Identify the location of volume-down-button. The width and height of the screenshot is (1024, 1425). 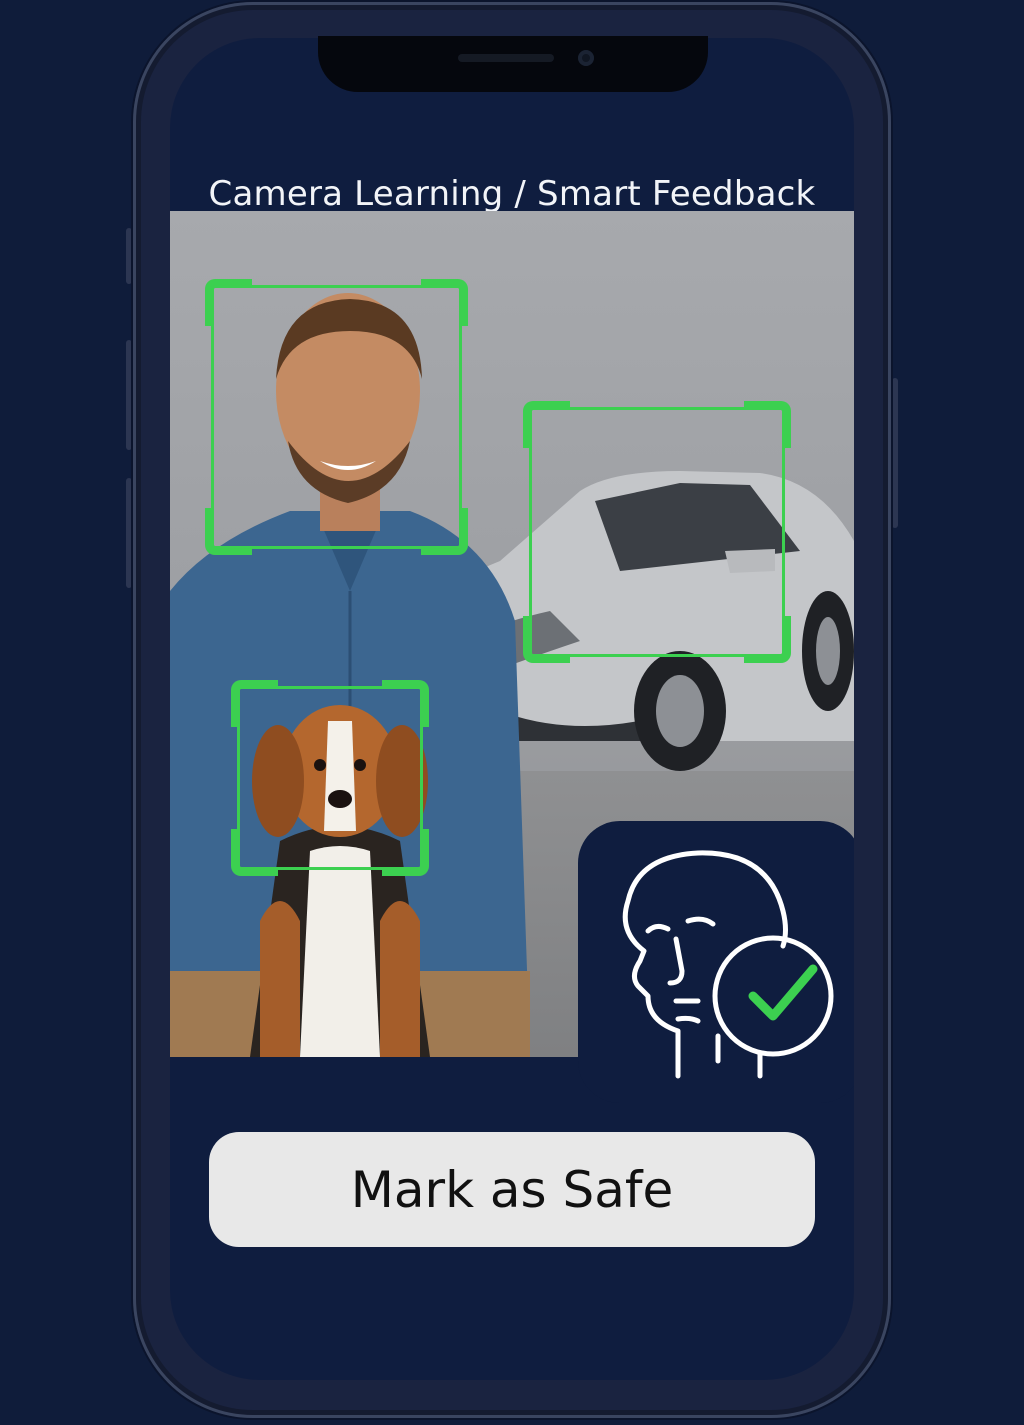
(129, 533).